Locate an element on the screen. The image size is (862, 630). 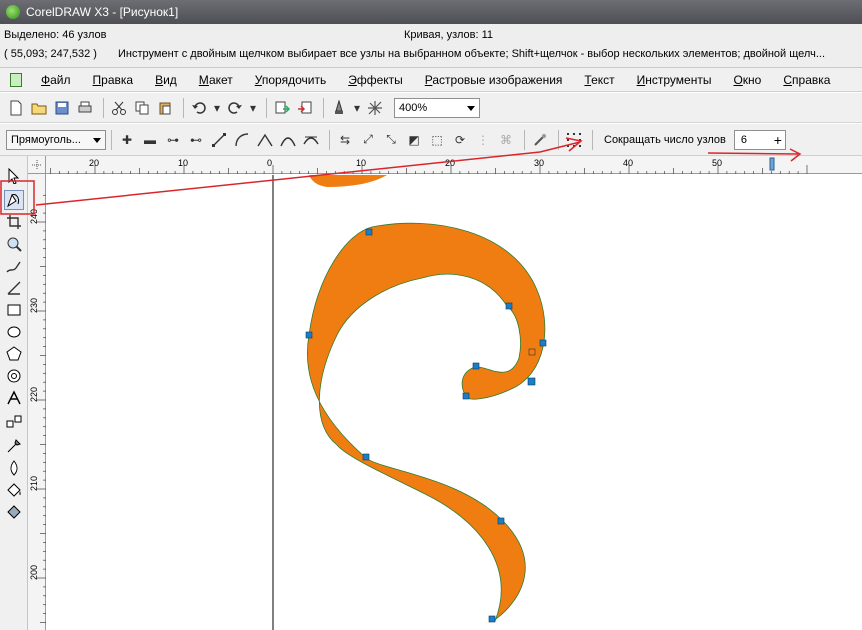
extract-subpath-icon: ⤡ is located at coordinates (391, 140).